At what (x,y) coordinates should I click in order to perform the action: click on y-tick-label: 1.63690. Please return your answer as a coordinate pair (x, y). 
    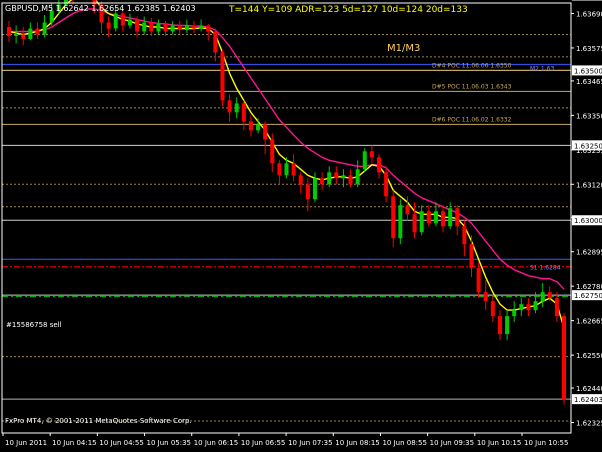
    Looking at the image, I should click on (589, 14).